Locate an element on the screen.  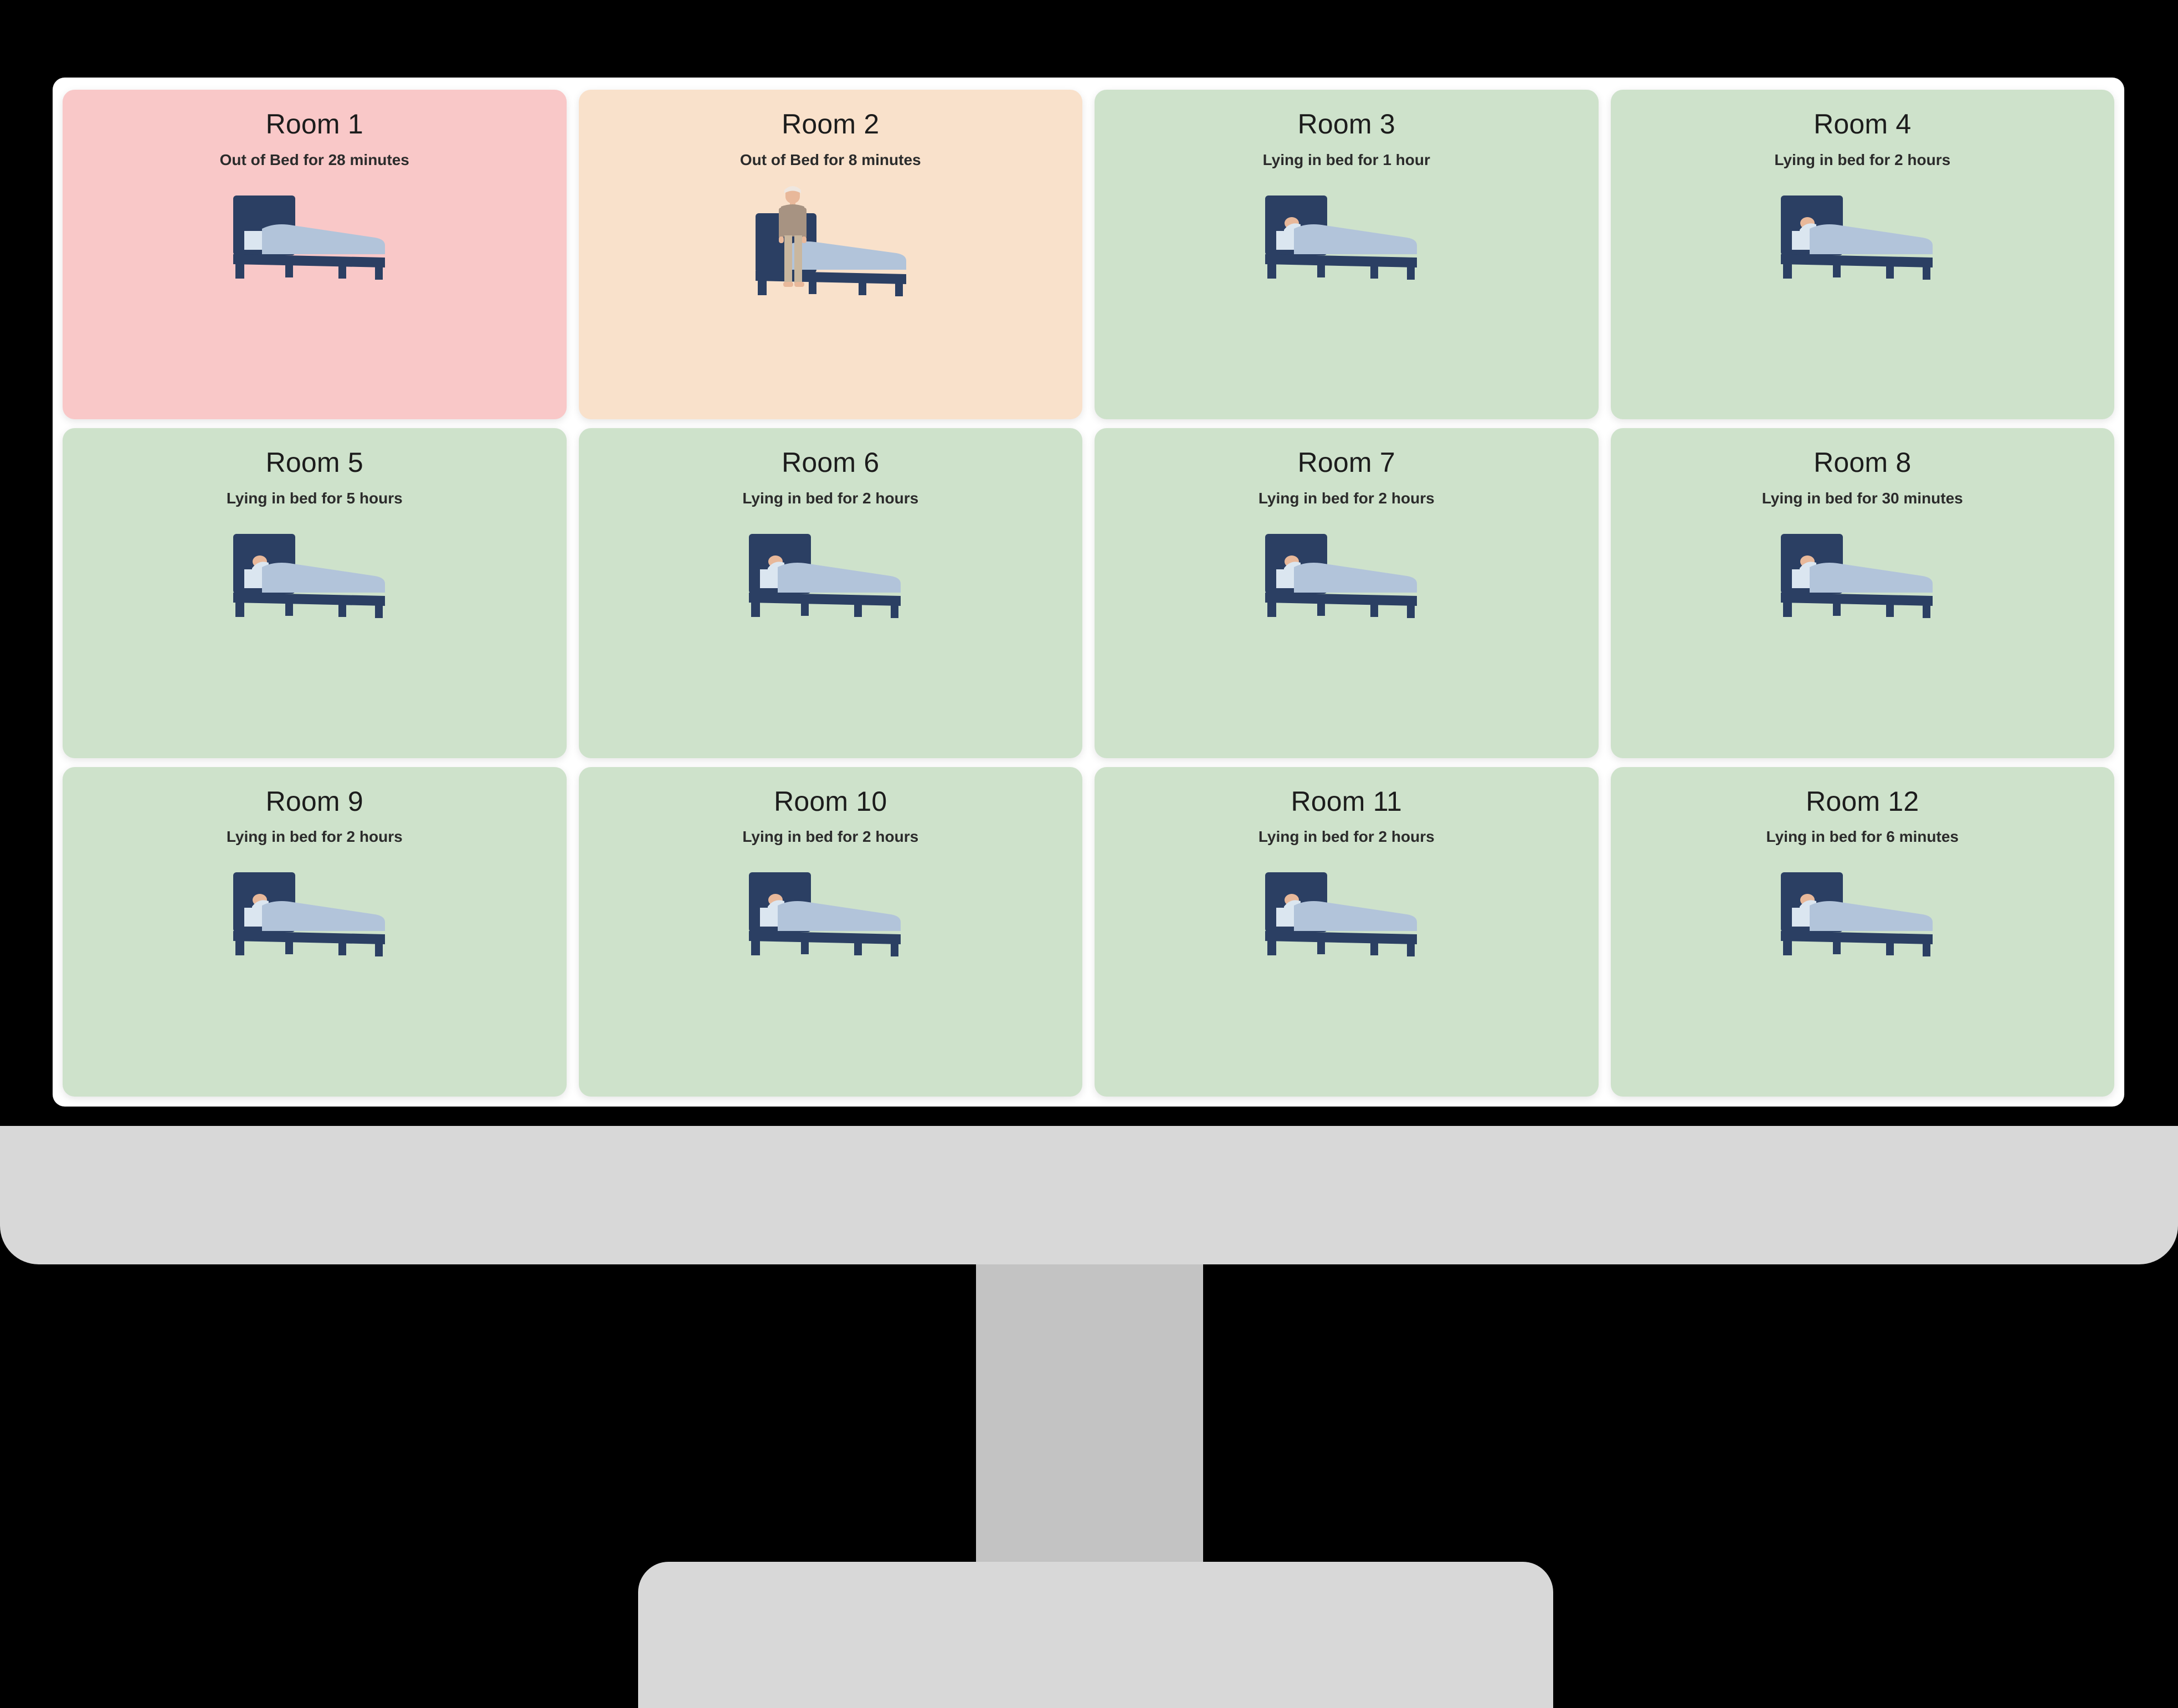
monitor-stand-neck is located at coordinates (1089, 1415).